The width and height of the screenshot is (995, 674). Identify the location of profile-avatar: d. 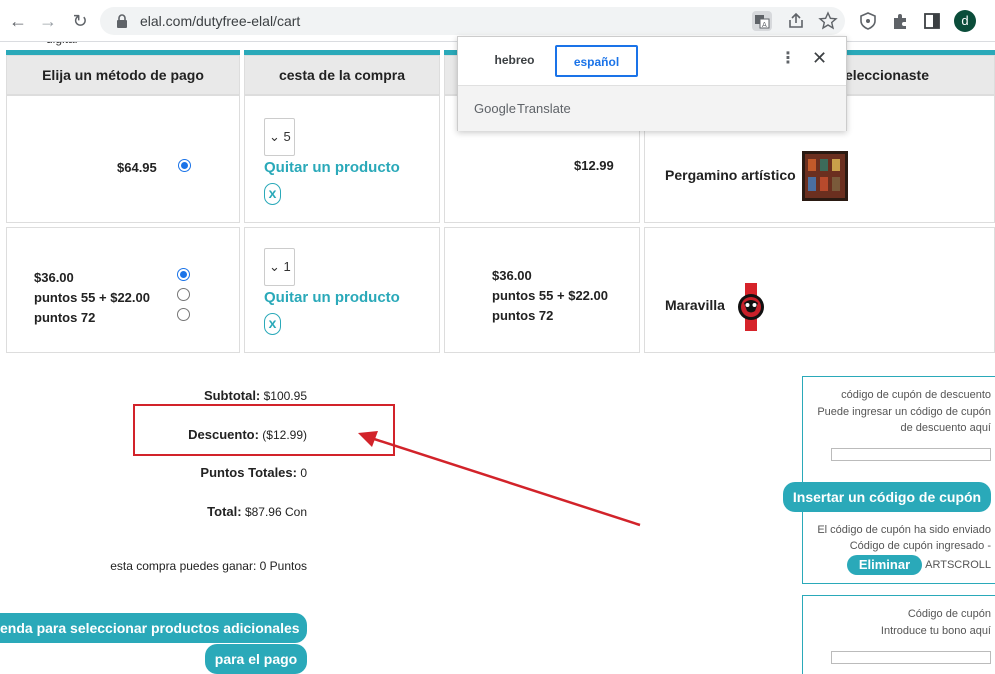
(965, 21).